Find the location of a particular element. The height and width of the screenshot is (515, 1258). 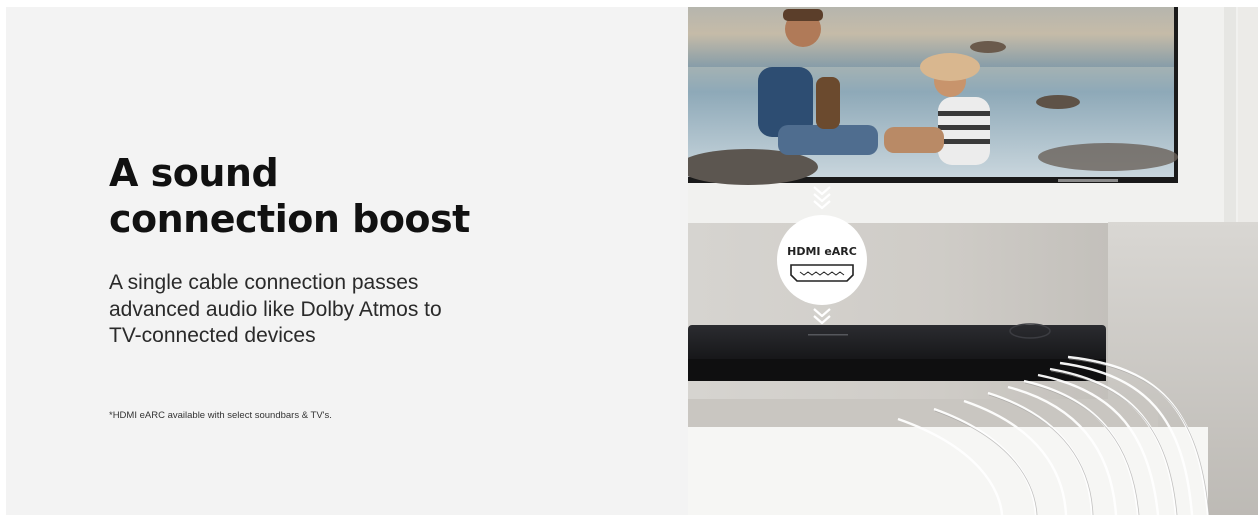

tv-stand is located at coordinates (898, 323).